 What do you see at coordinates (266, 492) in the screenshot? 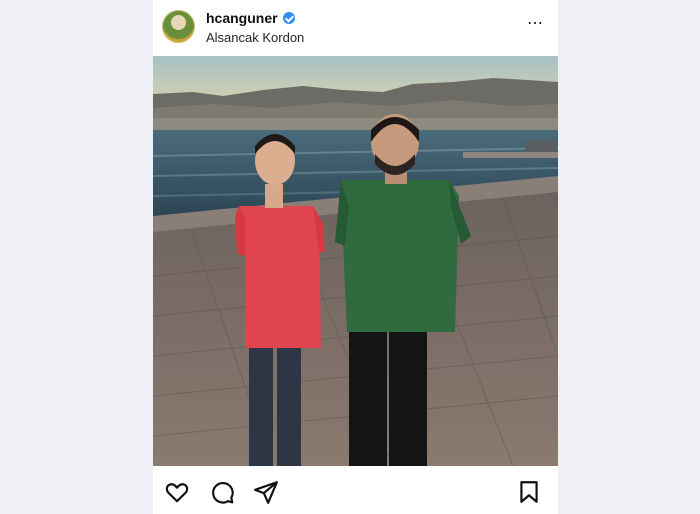
I see `share-icon` at bounding box center [266, 492].